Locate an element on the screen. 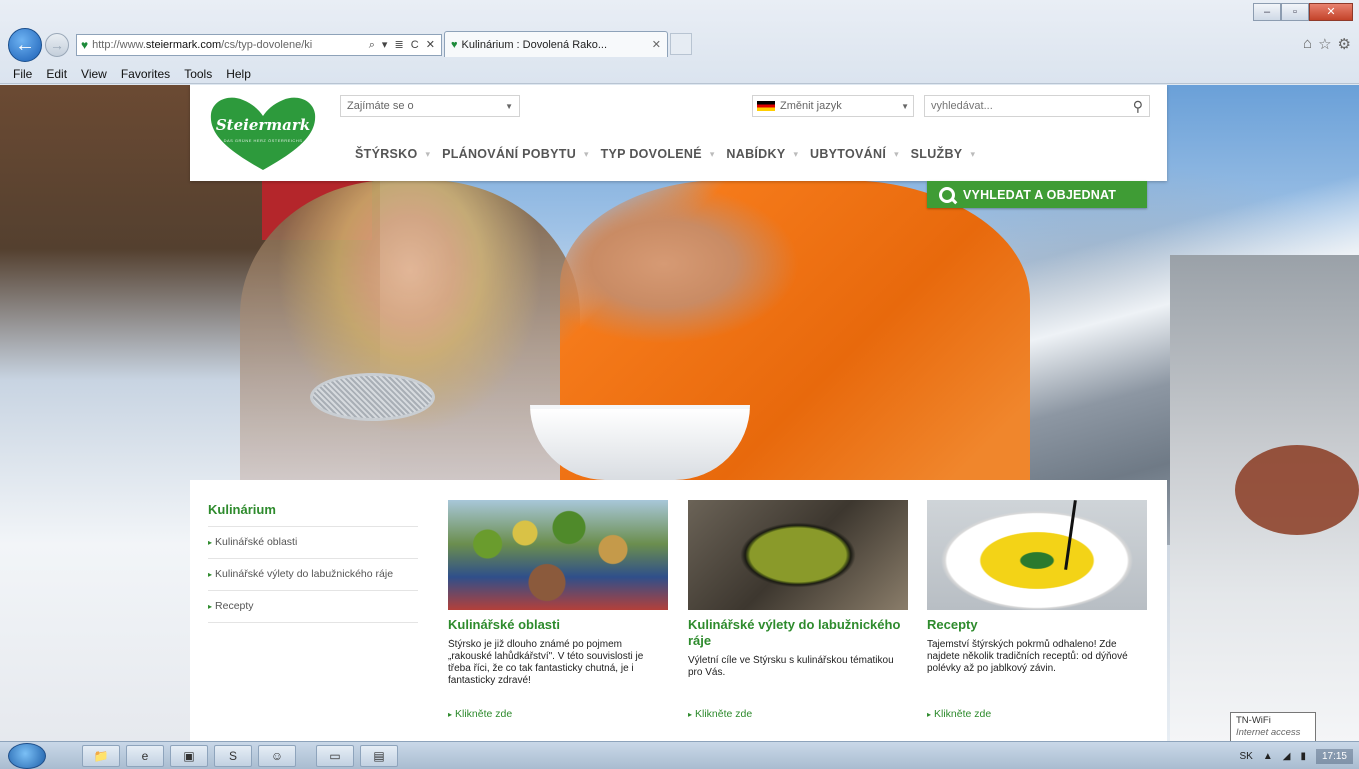 Image resolution: width=1359 pixels, height=769 pixels. menu-bar: File Edit View Favorites Tools Help is located at coordinates (679, 74).